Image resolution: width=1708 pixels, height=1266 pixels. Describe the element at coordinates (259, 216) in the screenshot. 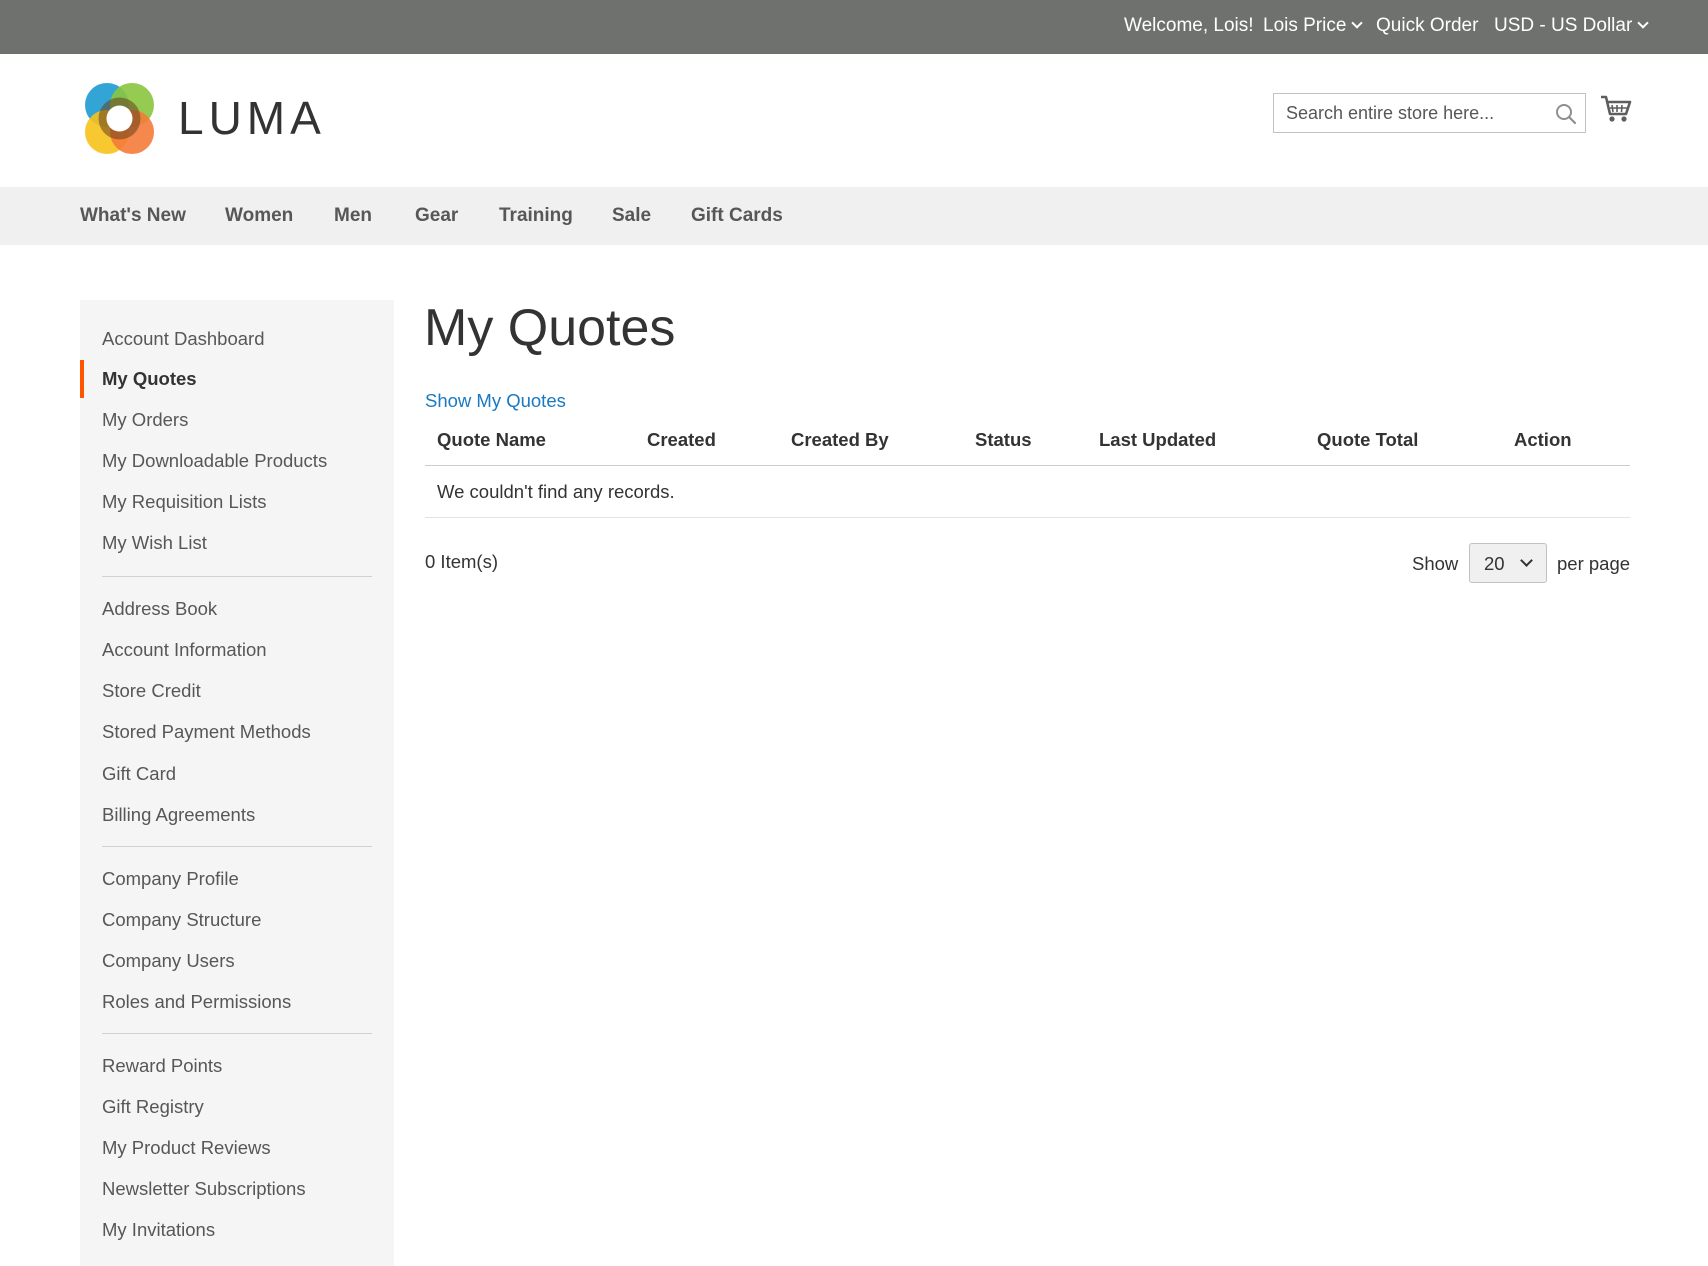

I see `nav-item-women: Women` at that location.